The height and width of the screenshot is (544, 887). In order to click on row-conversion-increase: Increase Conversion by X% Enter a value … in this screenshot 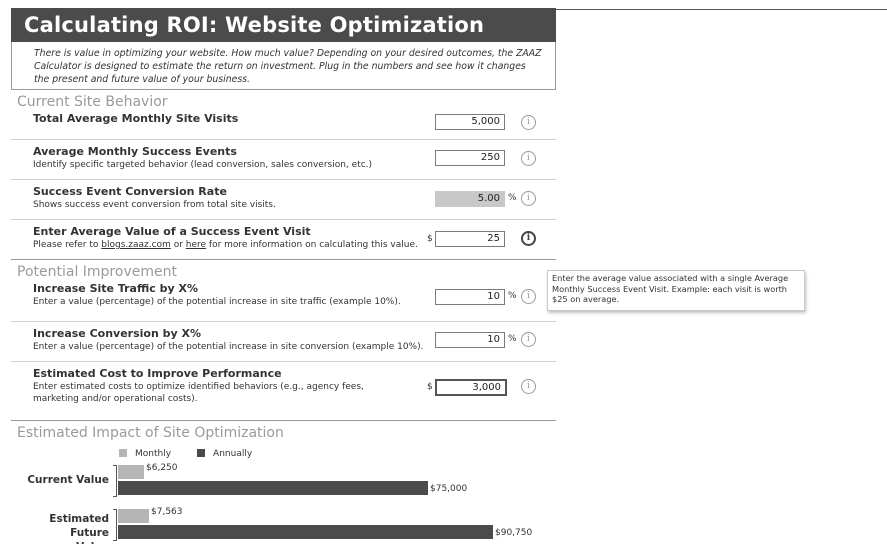, I will do `click(283, 341)`.